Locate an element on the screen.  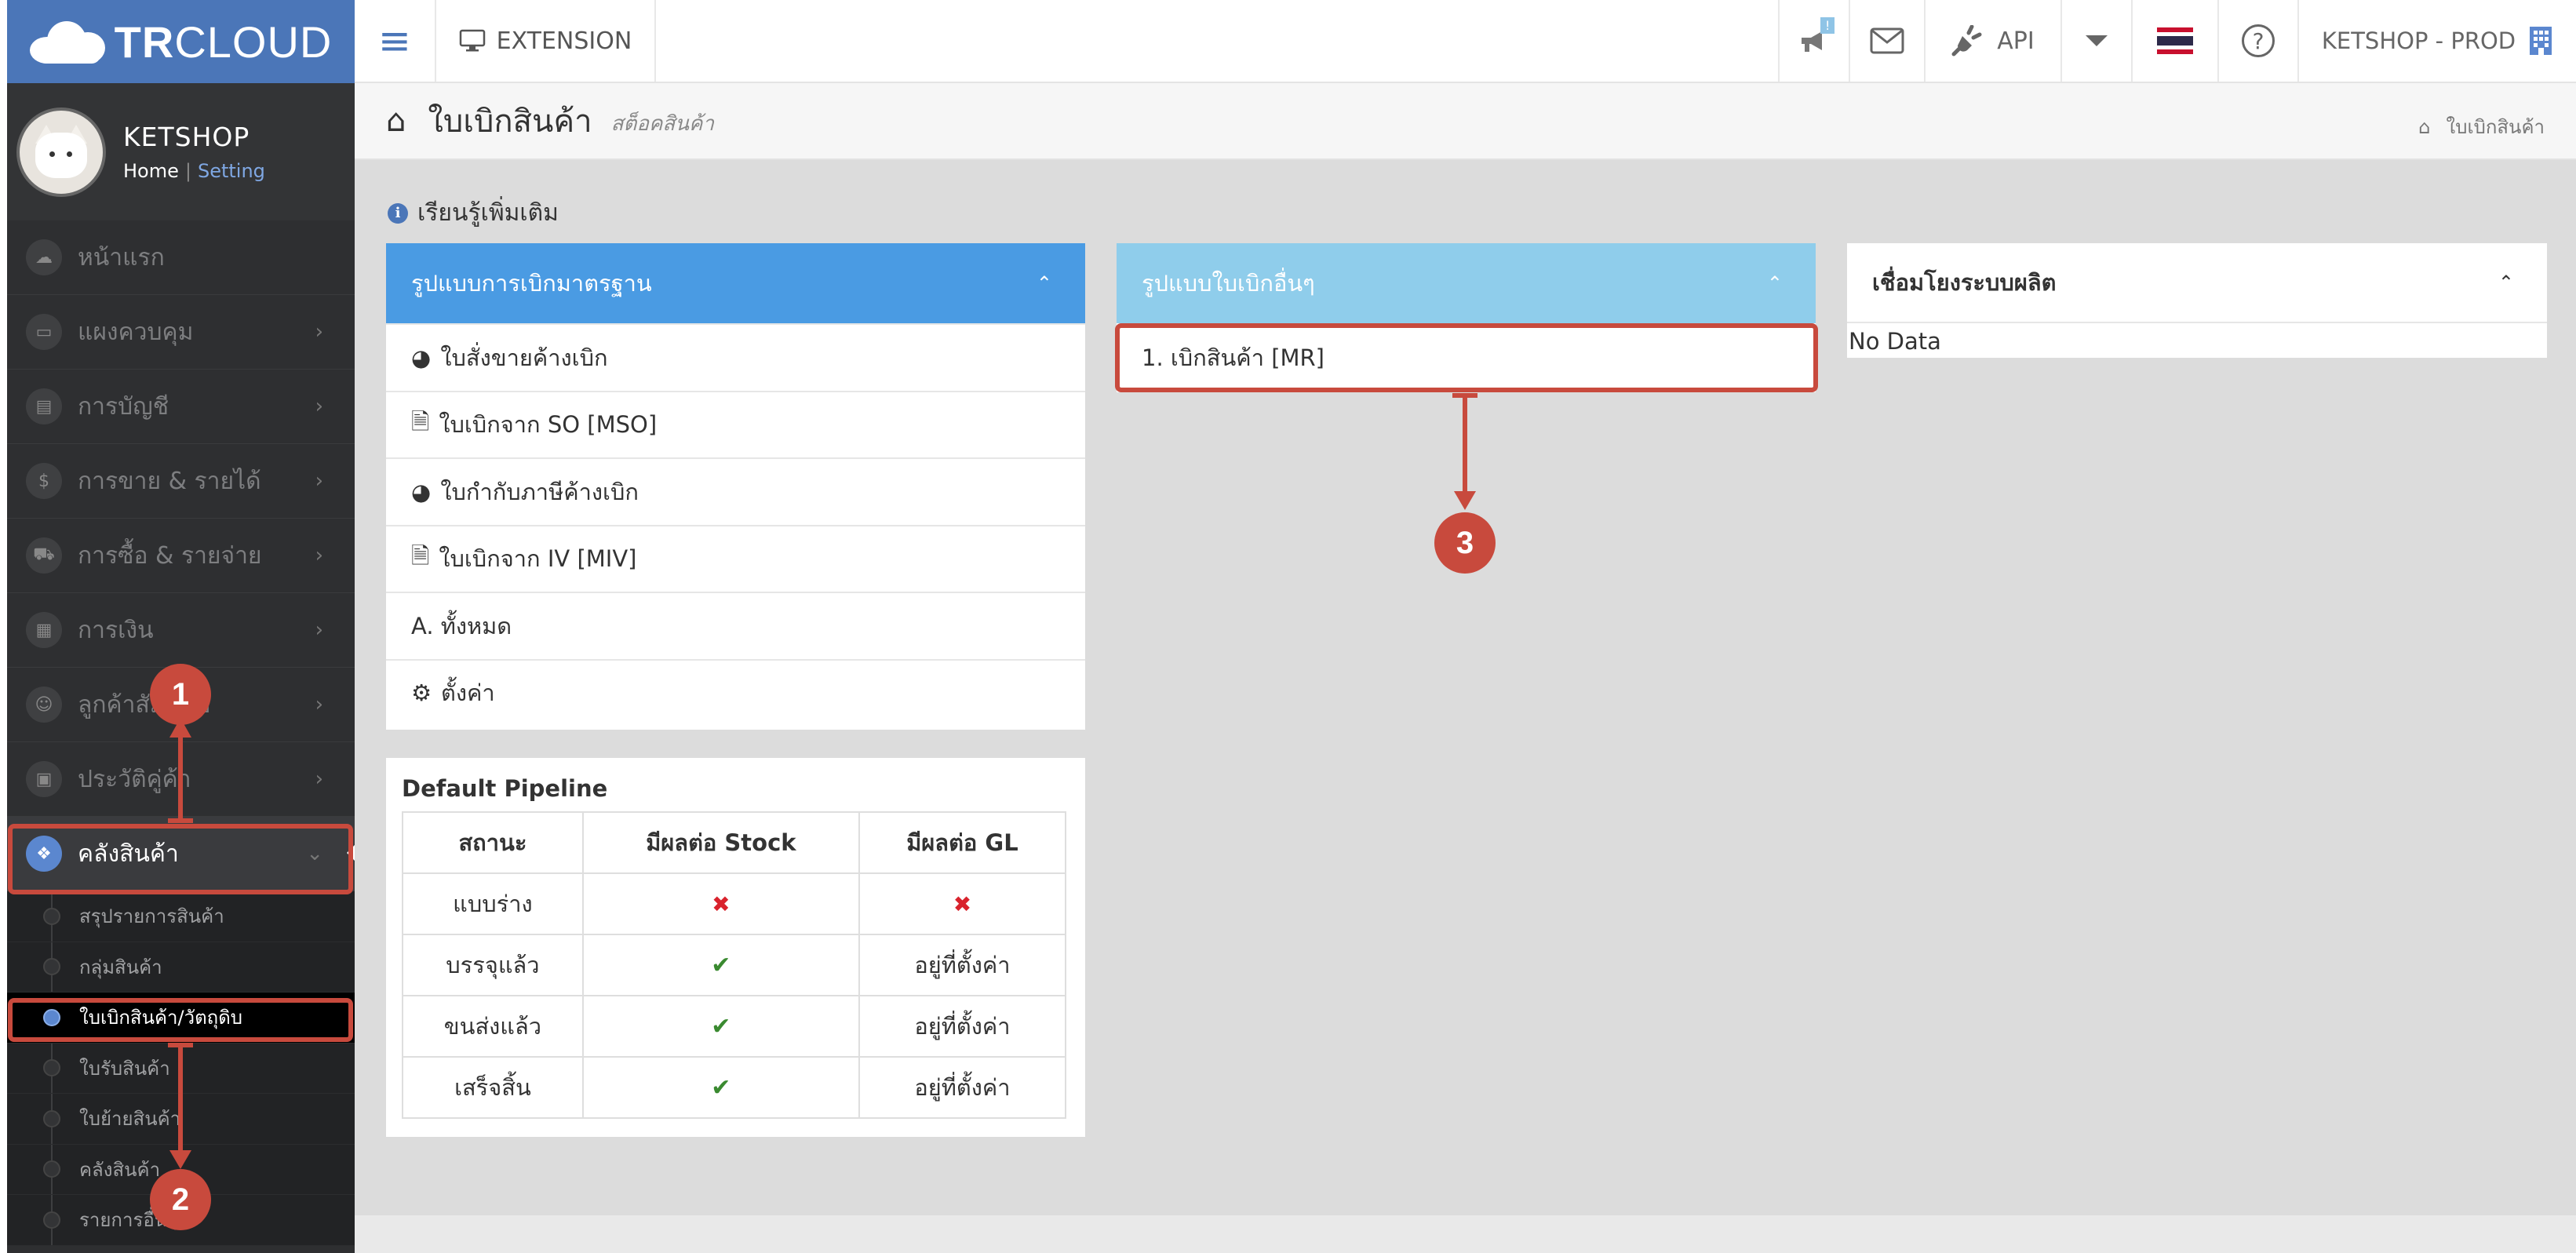
caret-down-icon is located at coordinates (2097, 40).